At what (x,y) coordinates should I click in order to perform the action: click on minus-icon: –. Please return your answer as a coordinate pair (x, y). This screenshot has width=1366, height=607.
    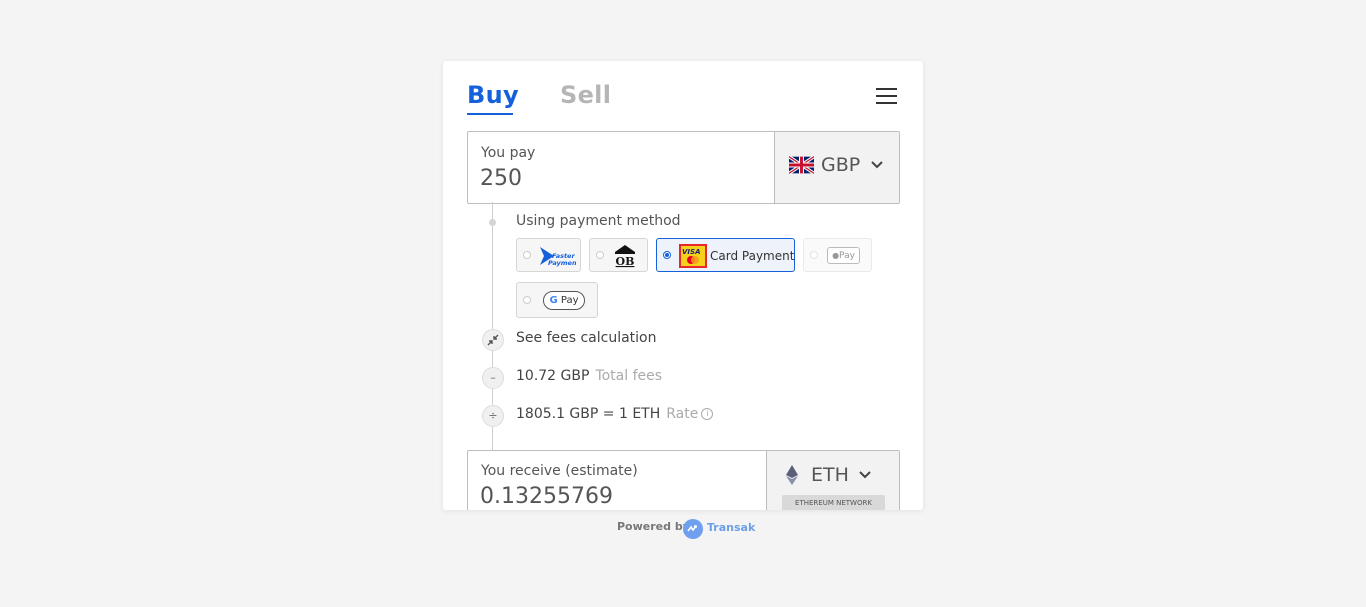
    Looking at the image, I should click on (493, 378).